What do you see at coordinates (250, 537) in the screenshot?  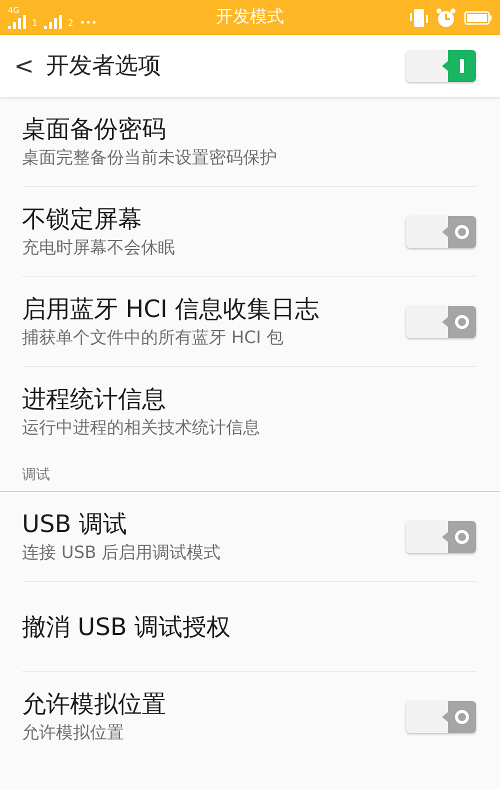 I see `settings-row: USB 调试 连接 USB 后启用调试模式` at bounding box center [250, 537].